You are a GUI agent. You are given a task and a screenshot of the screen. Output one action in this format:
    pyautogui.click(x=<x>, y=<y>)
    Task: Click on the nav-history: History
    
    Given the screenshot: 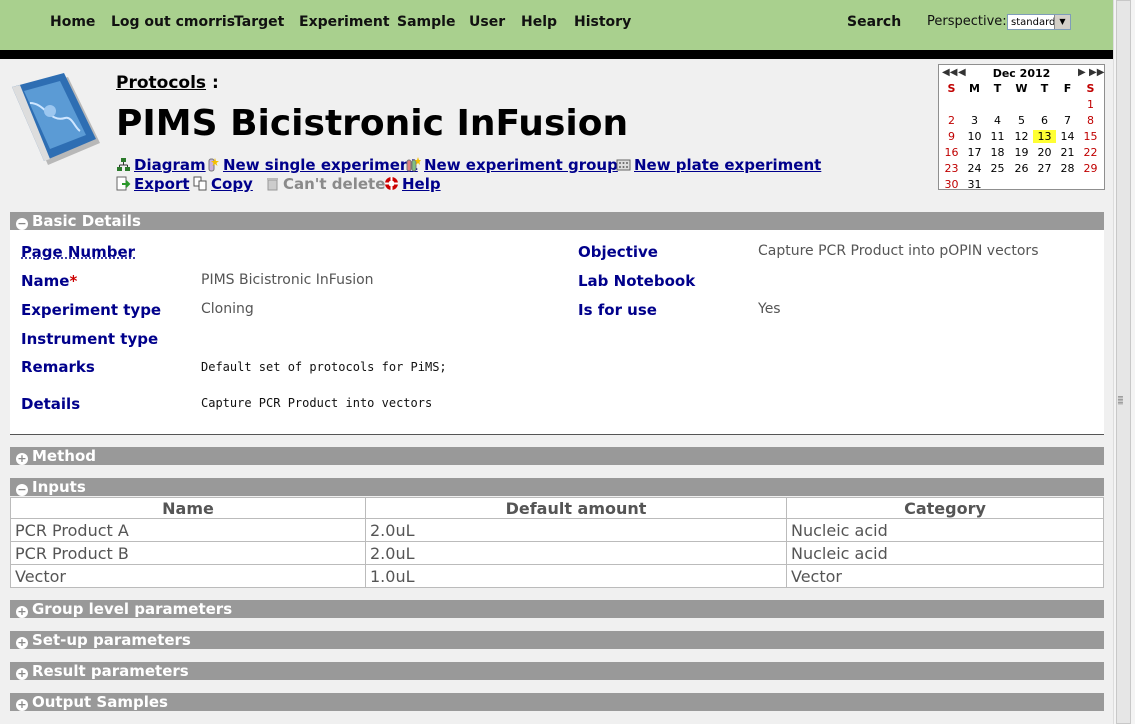 What is the action you would take?
    pyautogui.click(x=602, y=22)
    